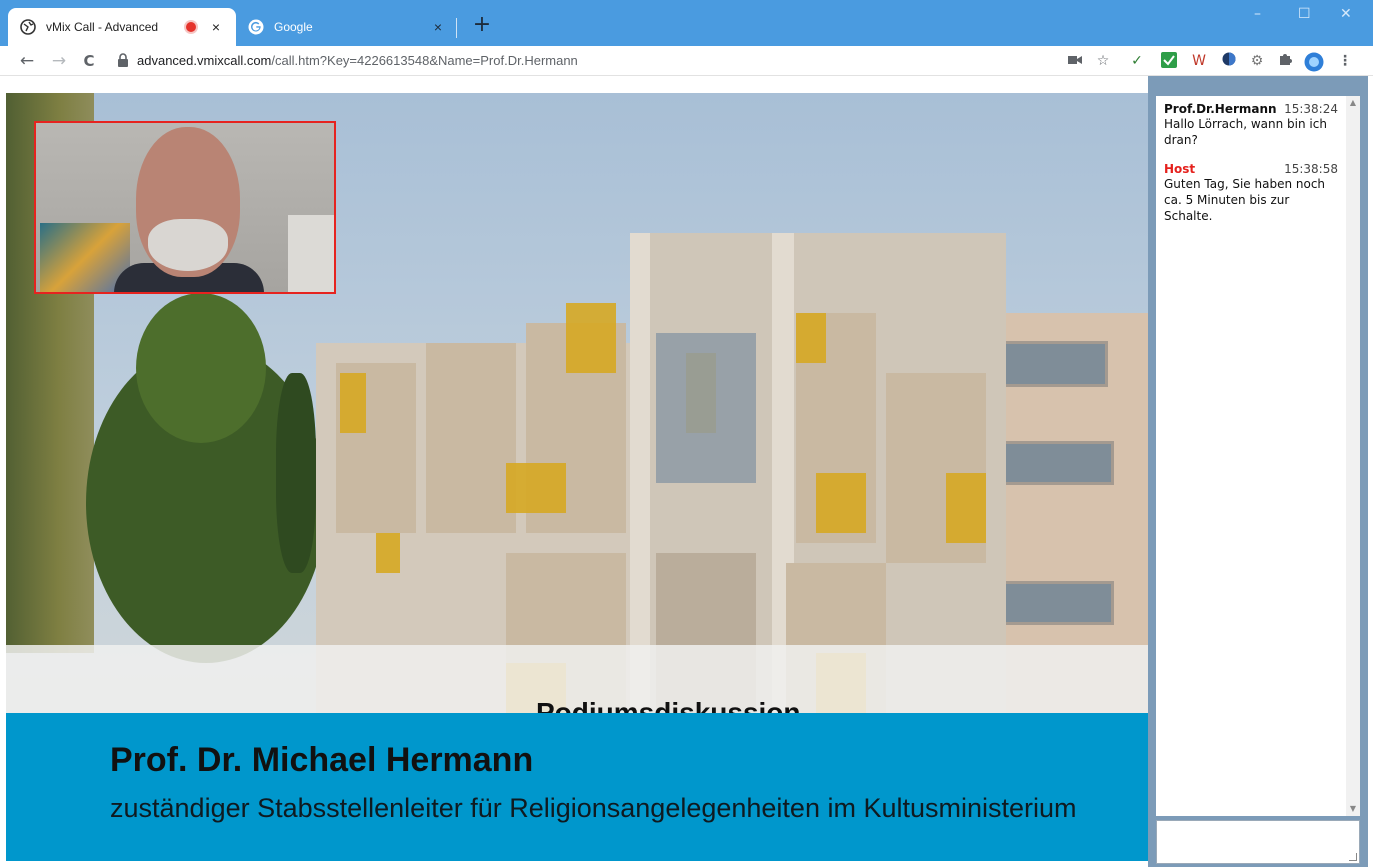 The height and width of the screenshot is (867, 1373). Describe the element at coordinates (185, 207) in the screenshot. I see `caller-camera-preview` at that location.